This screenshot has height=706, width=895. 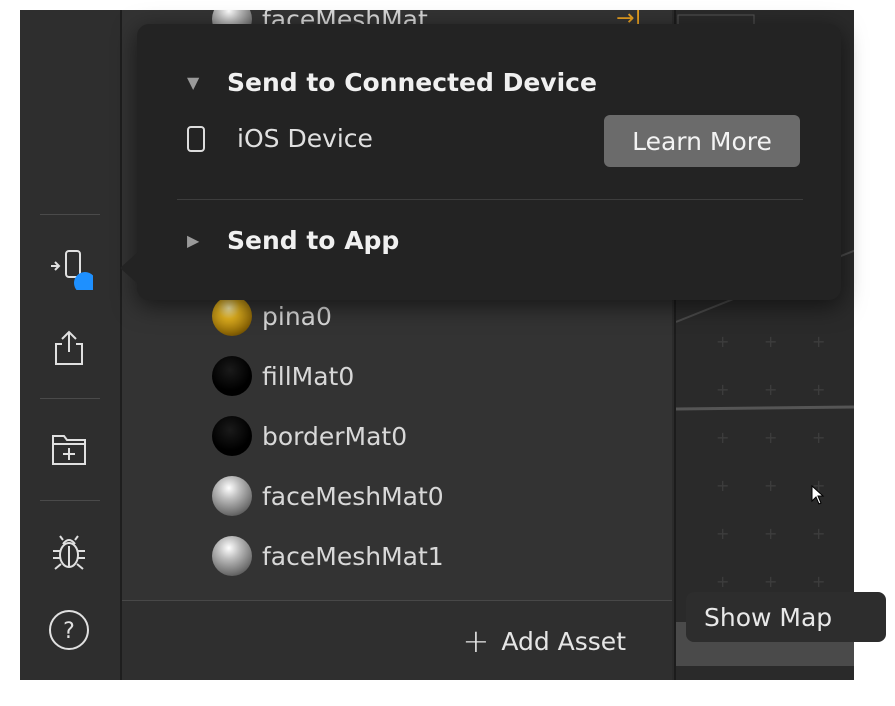 What do you see at coordinates (353, 496) in the screenshot?
I see `asset-label: faceMeshMat0` at bounding box center [353, 496].